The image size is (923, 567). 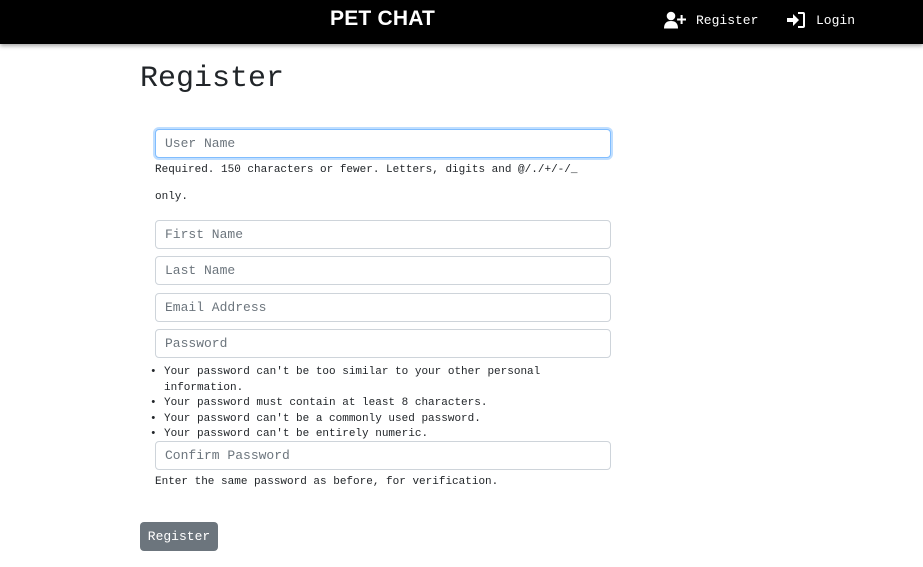 I want to click on confirm-password-input, so click(x=383, y=455).